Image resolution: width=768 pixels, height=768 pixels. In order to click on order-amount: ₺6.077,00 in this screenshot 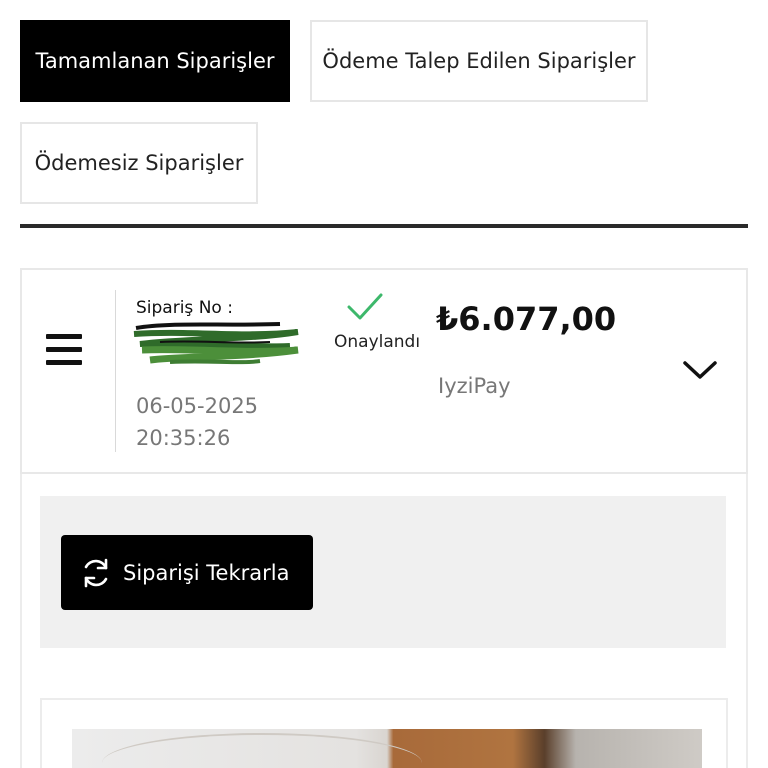, I will do `click(526, 319)`.